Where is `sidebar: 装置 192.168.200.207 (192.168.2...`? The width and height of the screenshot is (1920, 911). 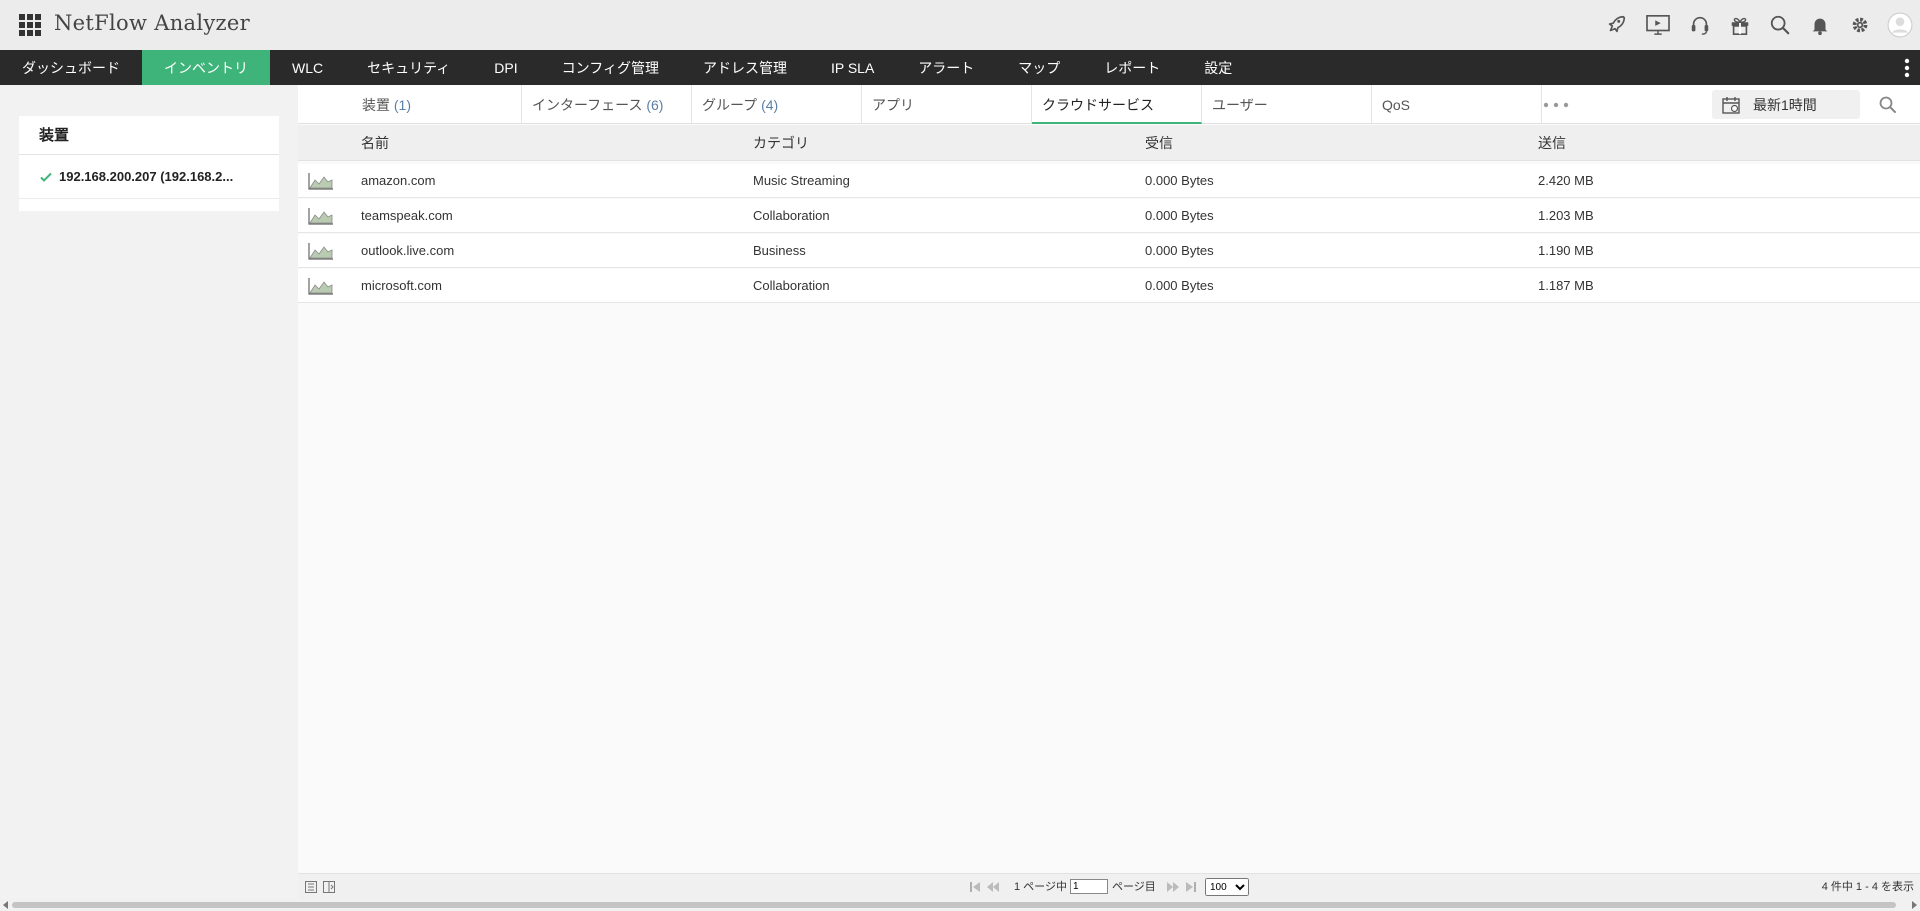 sidebar: 装置 192.168.200.207 (192.168.2... is located at coordinates (149, 498).